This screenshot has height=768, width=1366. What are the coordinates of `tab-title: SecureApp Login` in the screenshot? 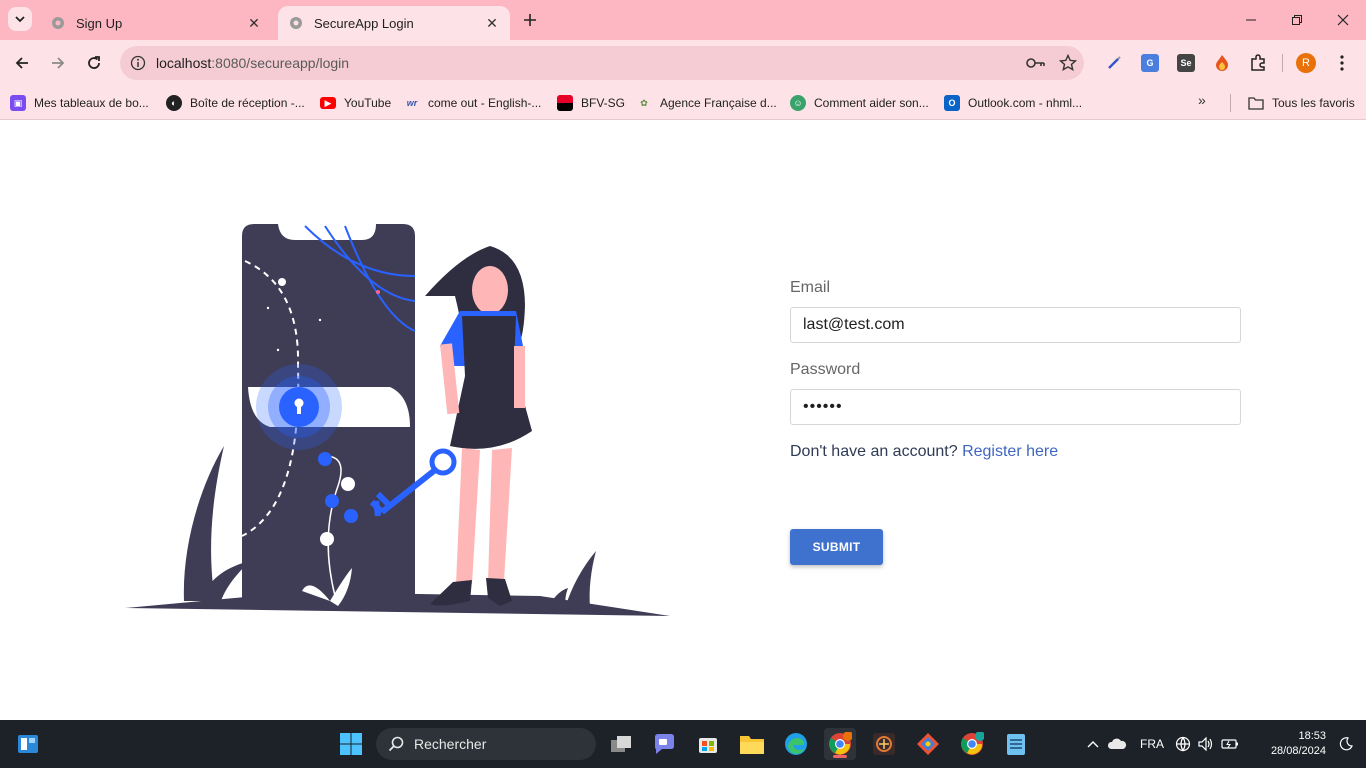 It's located at (364, 23).